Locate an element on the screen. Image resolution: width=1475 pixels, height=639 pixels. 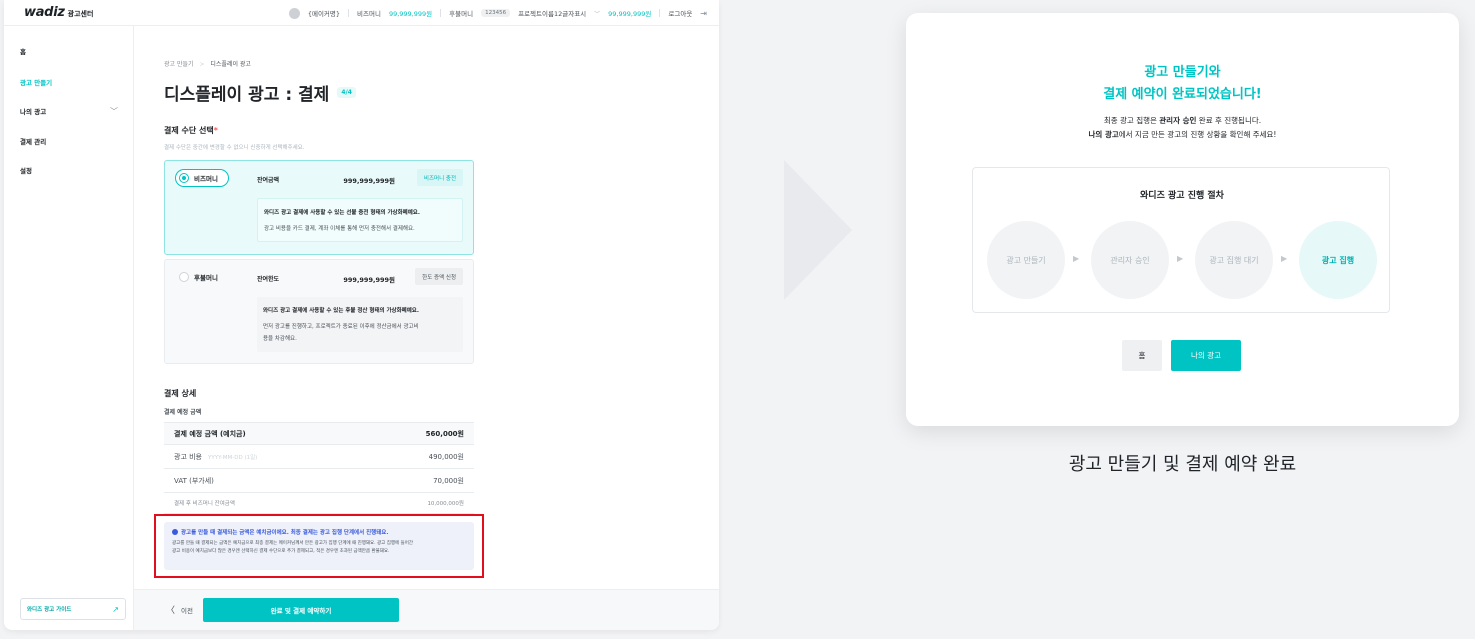
sidebar-item-home: 홈 is located at coordinates (23, 51).